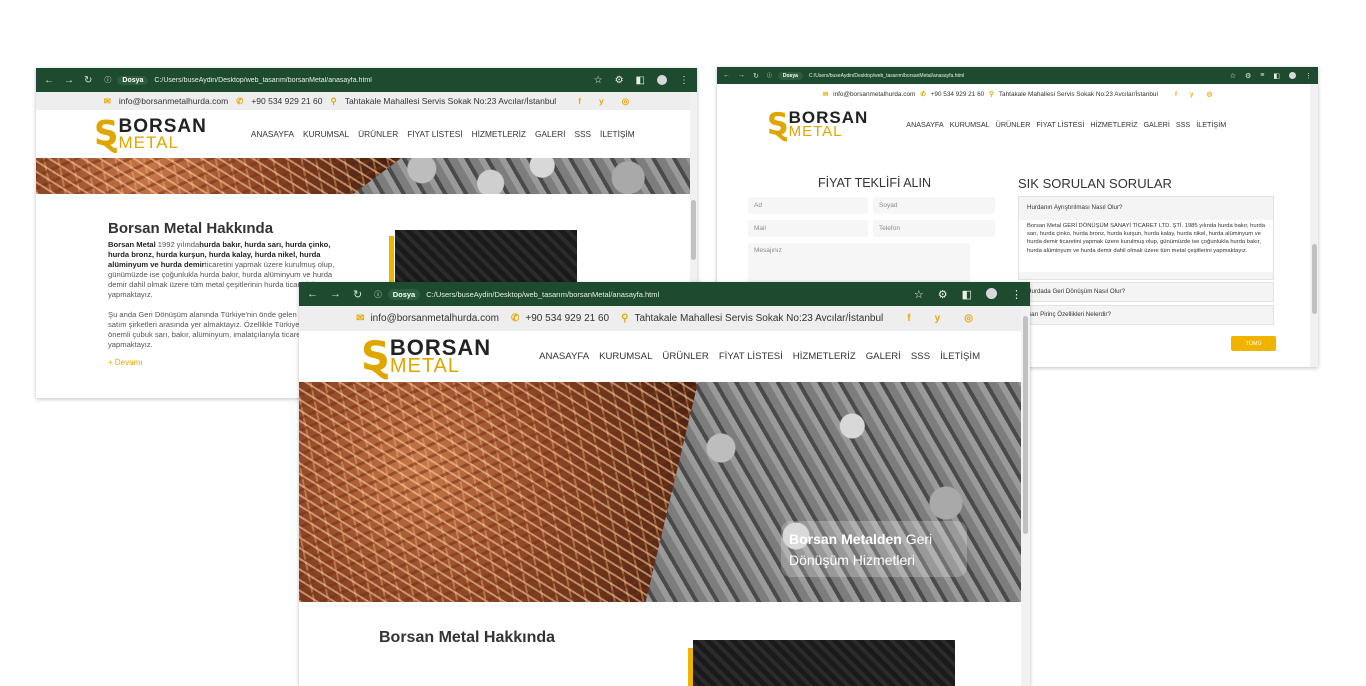 The height and width of the screenshot is (686, 1366). I want to click on message-field: Mesajınız, so click(859, 263).